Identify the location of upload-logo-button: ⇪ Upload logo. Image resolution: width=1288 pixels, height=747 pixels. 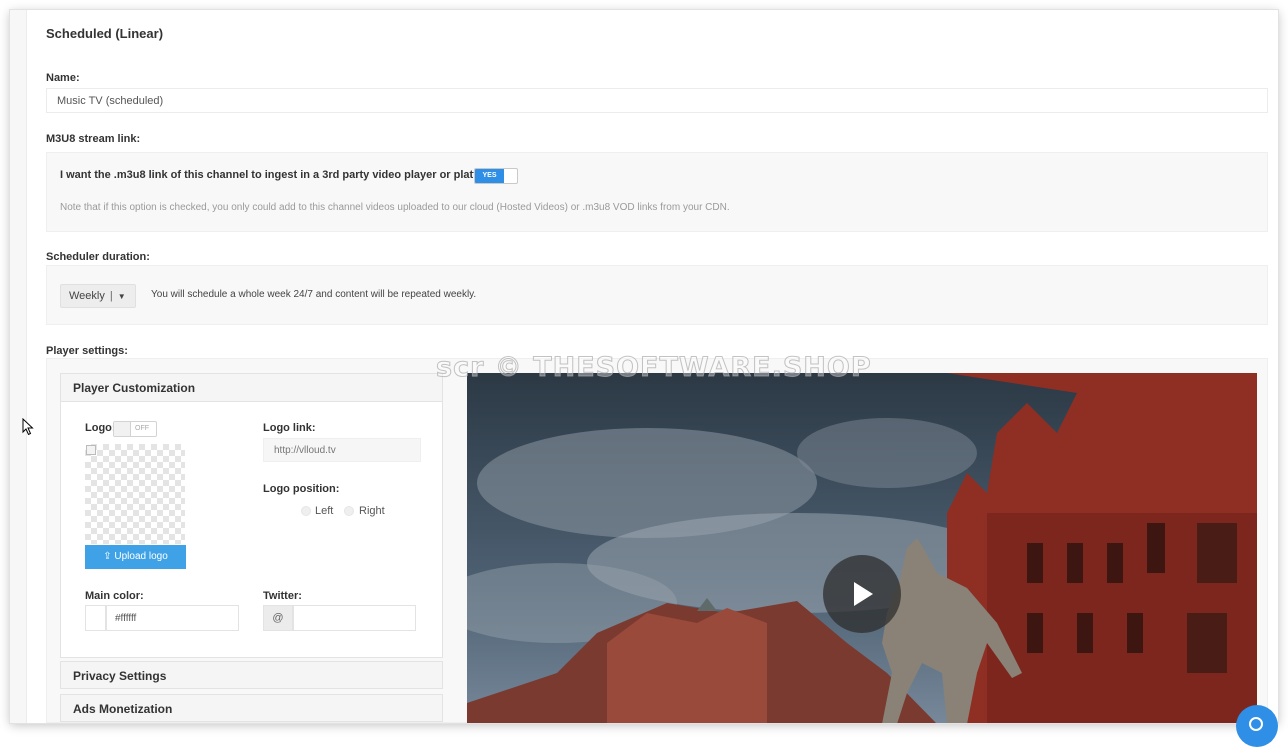
(135, 557).